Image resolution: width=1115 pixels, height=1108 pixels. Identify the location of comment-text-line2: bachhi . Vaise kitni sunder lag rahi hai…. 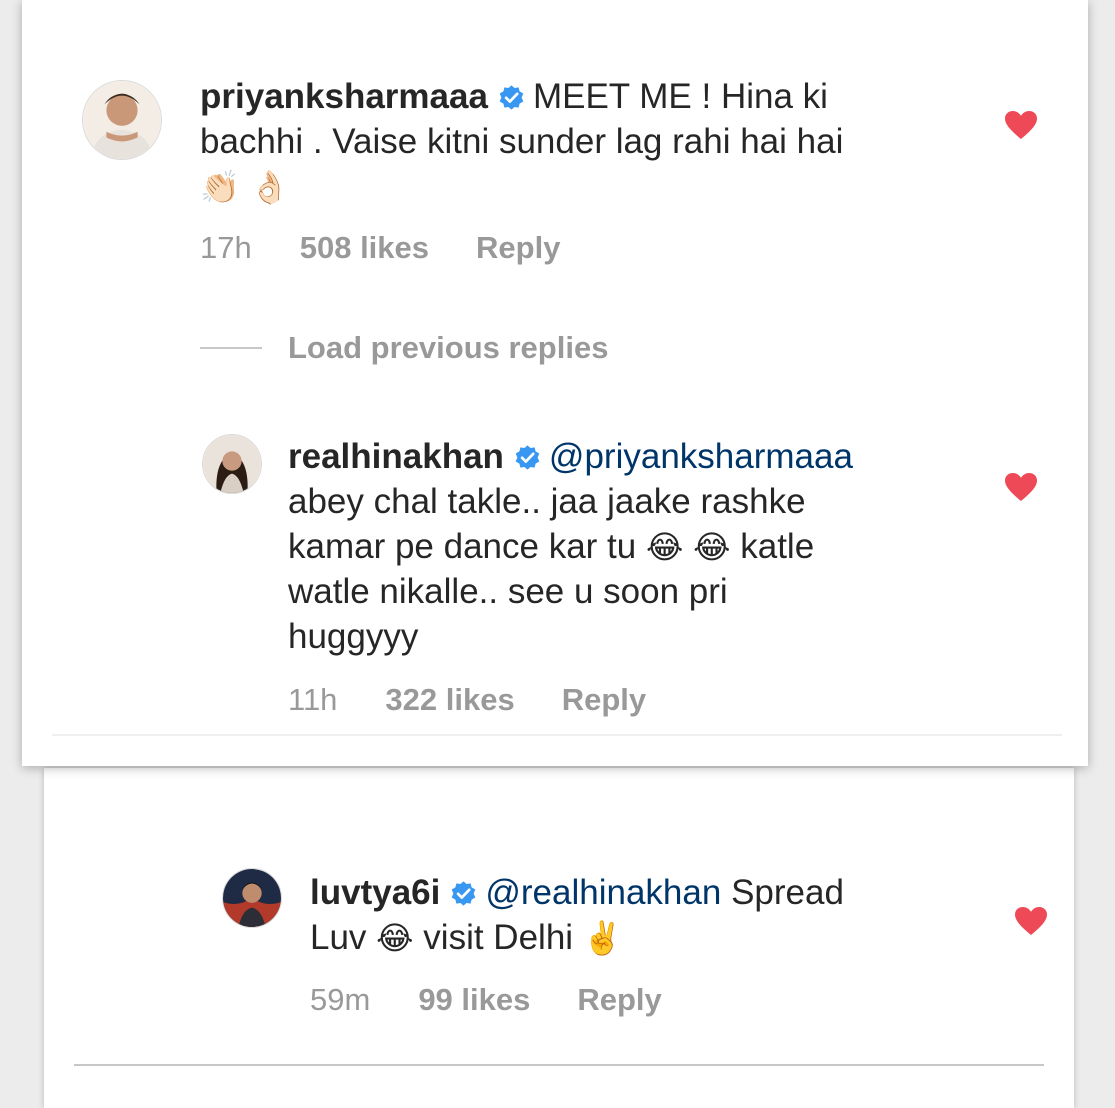
(522, 141).